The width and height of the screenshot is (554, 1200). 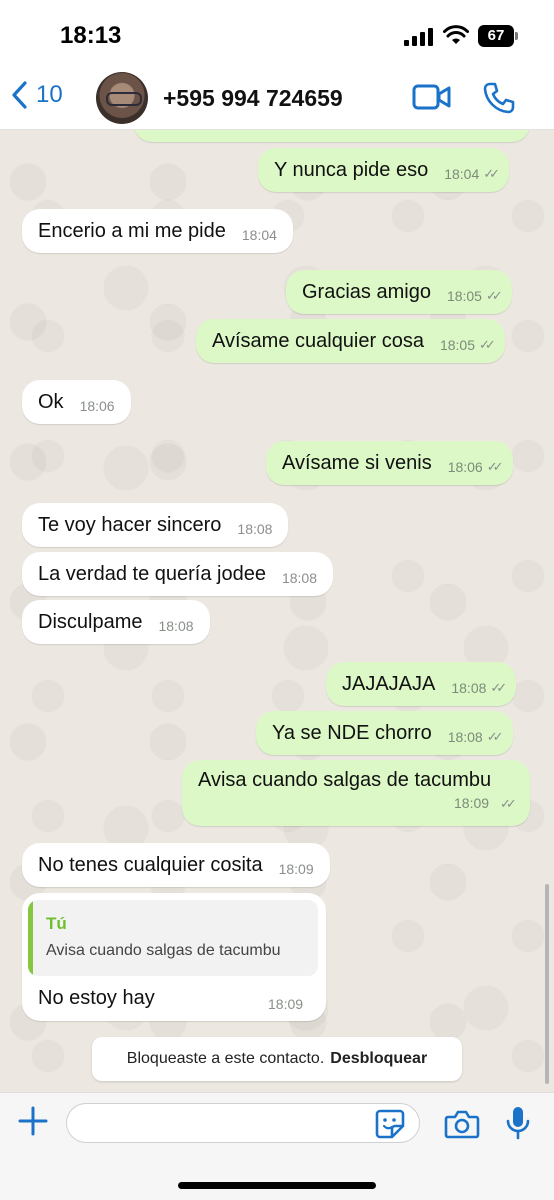 I want to click on plus-icon, so click(x=33, y=1121).